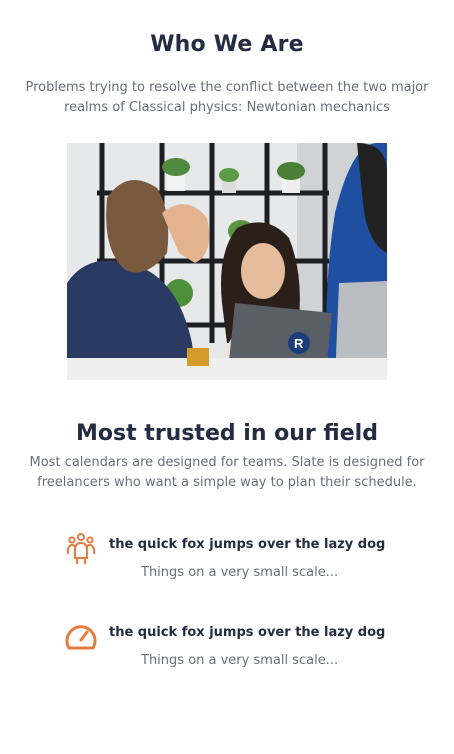  Describe the element at coordinates (81, 549) in the screenshot. I see `team-icon` at that location.